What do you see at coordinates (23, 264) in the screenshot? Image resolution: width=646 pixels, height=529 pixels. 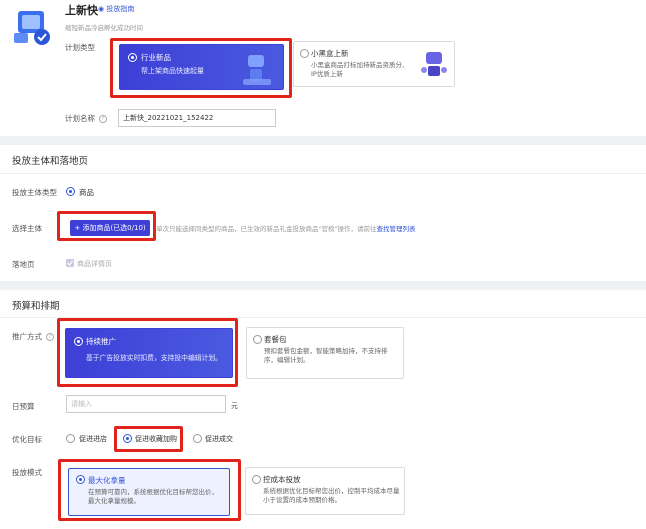 I see `landing-page-label: 落地页` at bounding box center [23, 264].